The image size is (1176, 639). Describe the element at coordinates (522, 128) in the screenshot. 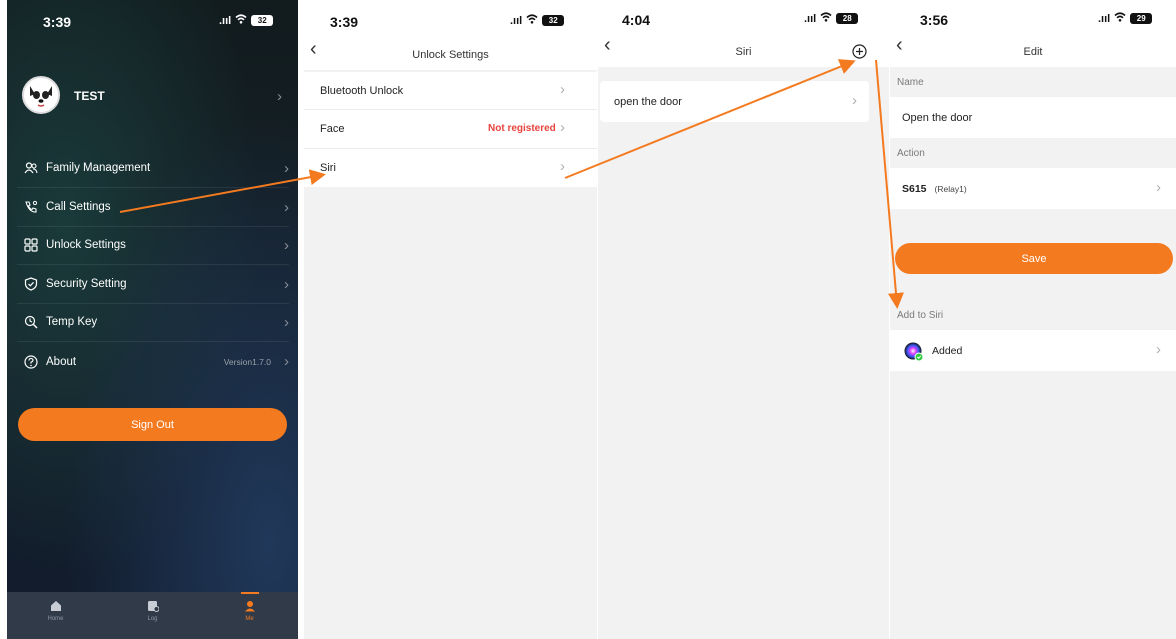

I see `status-badge: Not registered` at that location.